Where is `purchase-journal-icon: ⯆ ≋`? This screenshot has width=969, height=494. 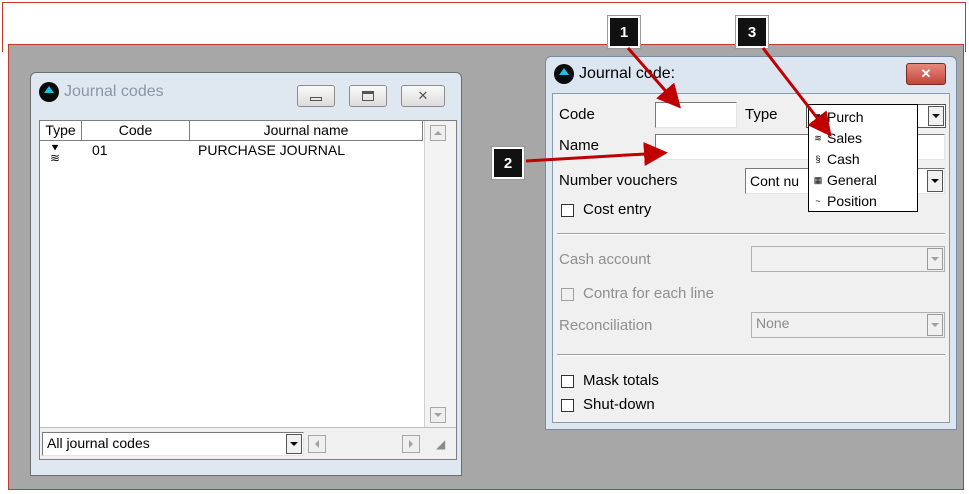
purchase-journal-icon: ⯆ ≋ is located at coordinates (55, 153).